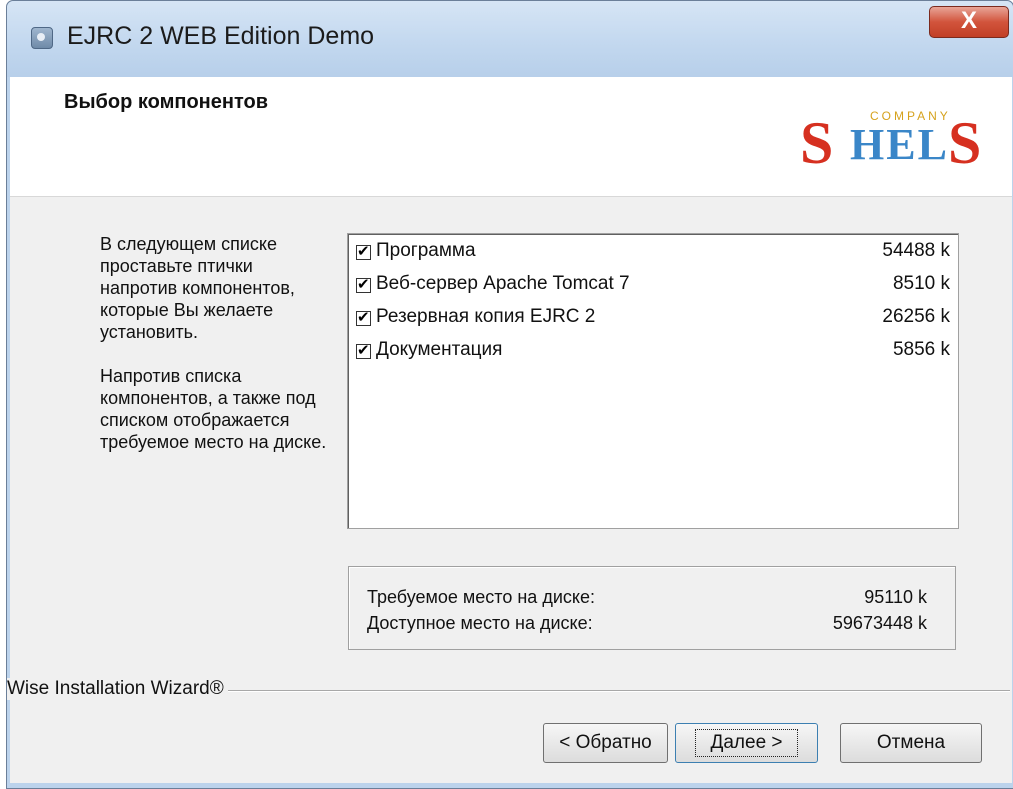 This screenshot has height=789, width=1013. Describe the element at coordinates (647, 597) in the screenshot. I see `required-space-row: Требуемое место на диске: 95110 k` at that location.